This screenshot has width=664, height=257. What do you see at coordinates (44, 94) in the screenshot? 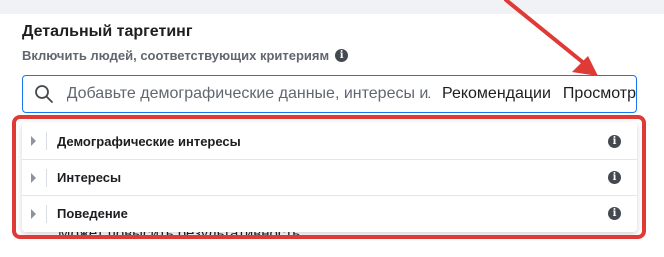
I see `search-icon` at bounding box center [44, 94].